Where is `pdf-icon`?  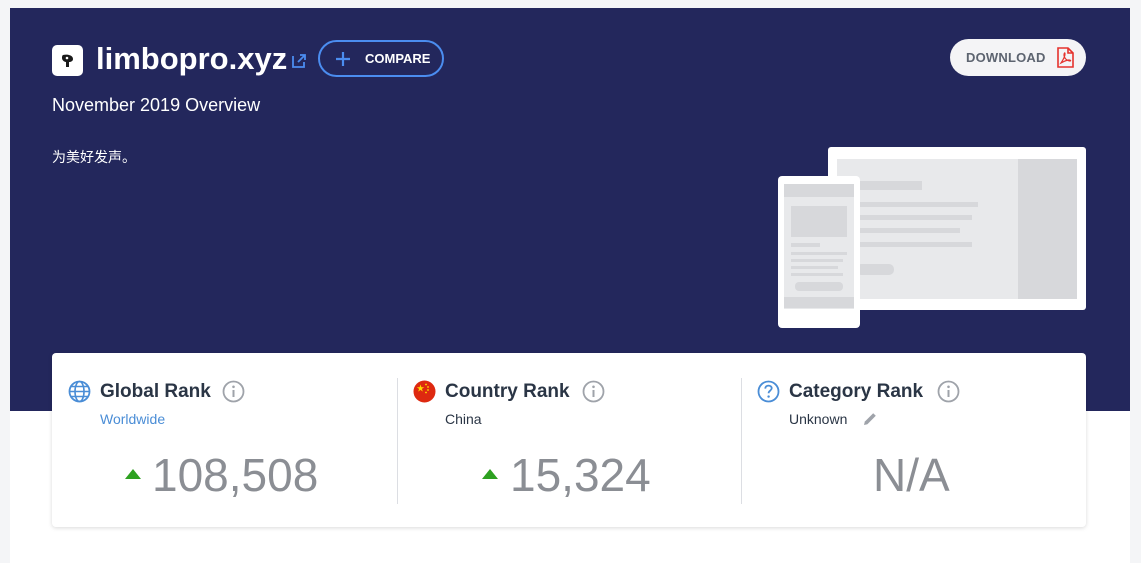 pdf-icon is located at coordinates (1065, 57).